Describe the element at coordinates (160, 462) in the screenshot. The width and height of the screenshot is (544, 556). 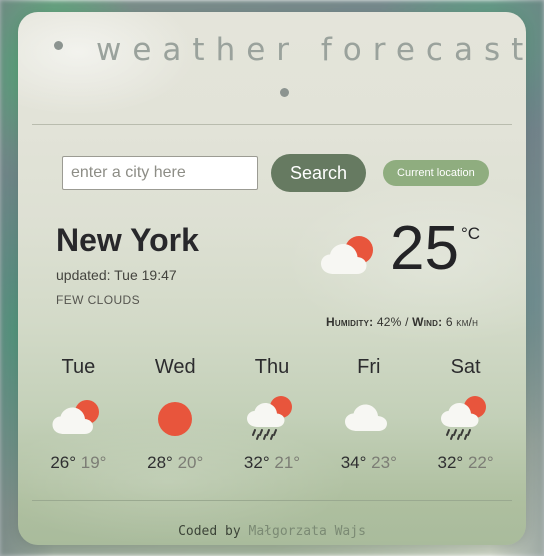
I see `forecast-high: 28°` at that location.